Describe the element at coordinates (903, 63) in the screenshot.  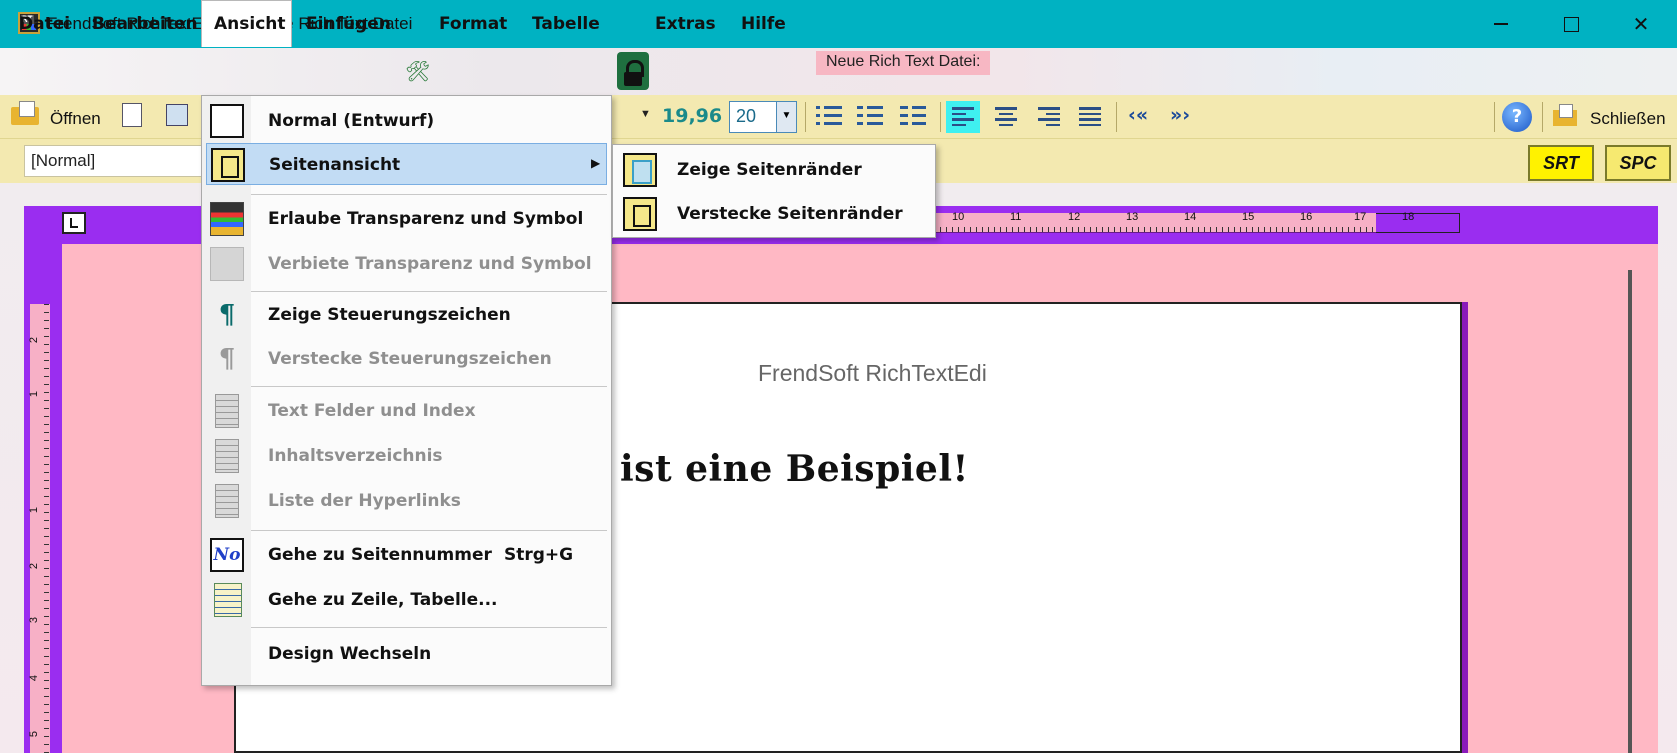
I see `document-name-label: Neue Rich Text Datei:` at that location.